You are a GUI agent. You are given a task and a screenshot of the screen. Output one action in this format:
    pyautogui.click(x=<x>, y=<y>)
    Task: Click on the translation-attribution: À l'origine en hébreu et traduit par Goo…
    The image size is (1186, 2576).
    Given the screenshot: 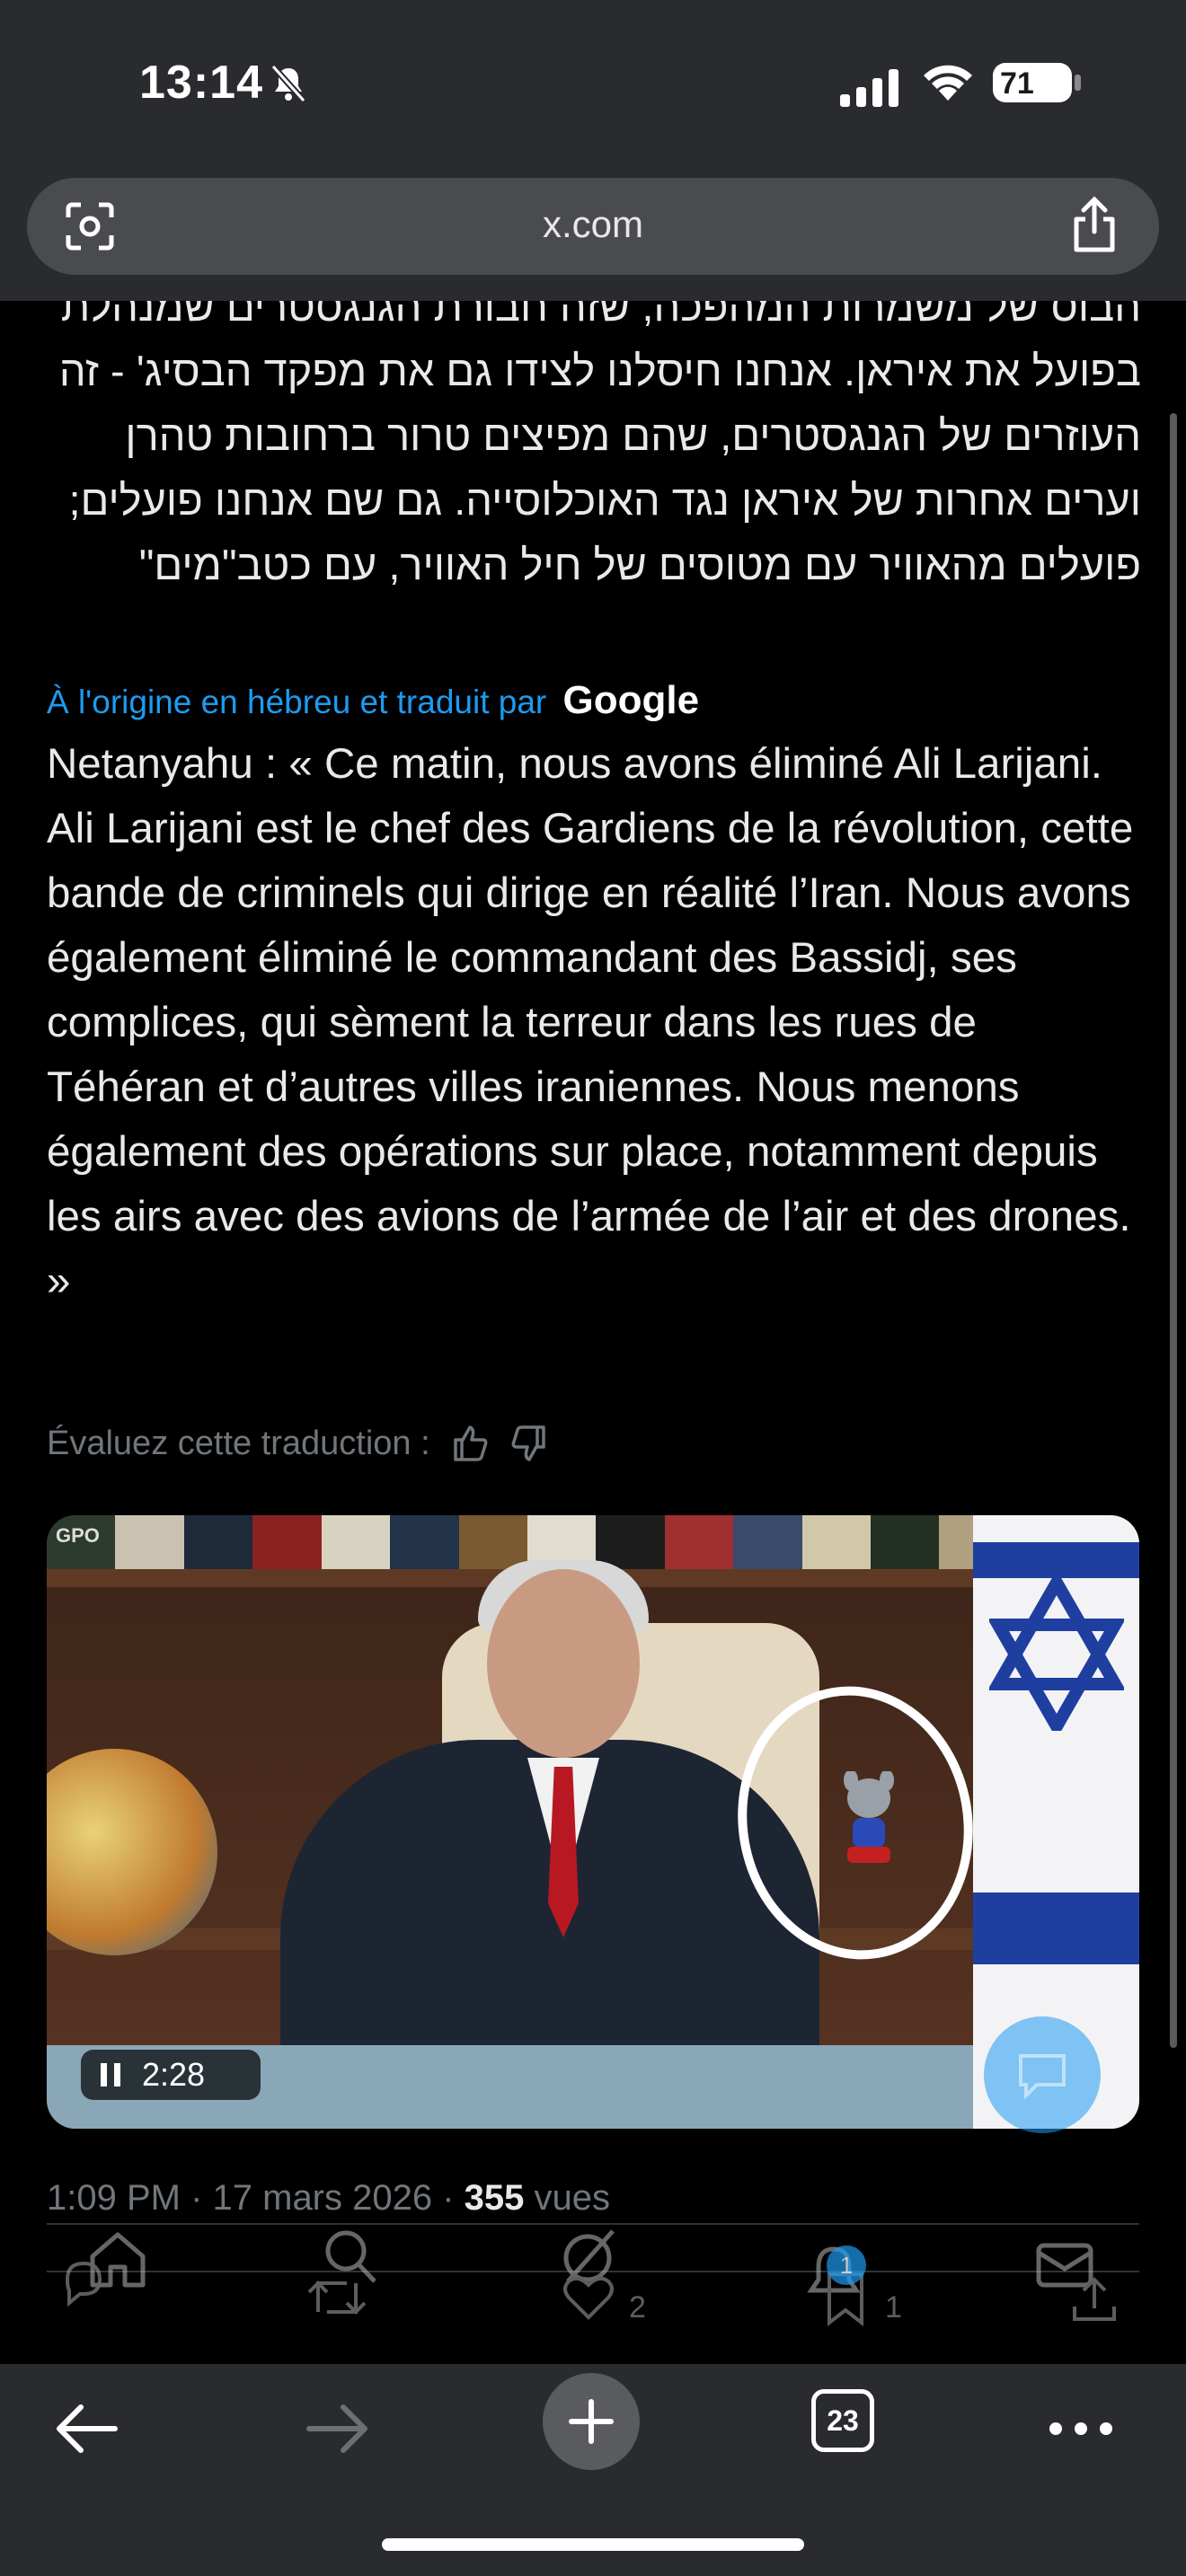 What is the action you would take?
    pyautogui.click(x=373, y=700)
    